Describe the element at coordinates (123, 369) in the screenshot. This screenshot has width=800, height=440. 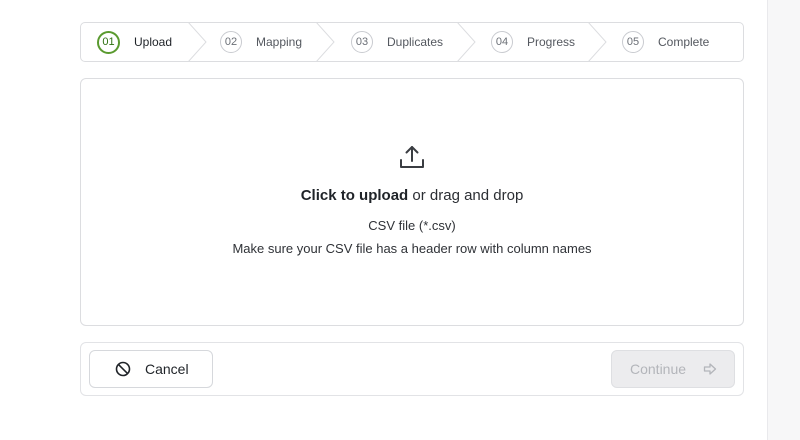
I see `ban-icon` at that location.